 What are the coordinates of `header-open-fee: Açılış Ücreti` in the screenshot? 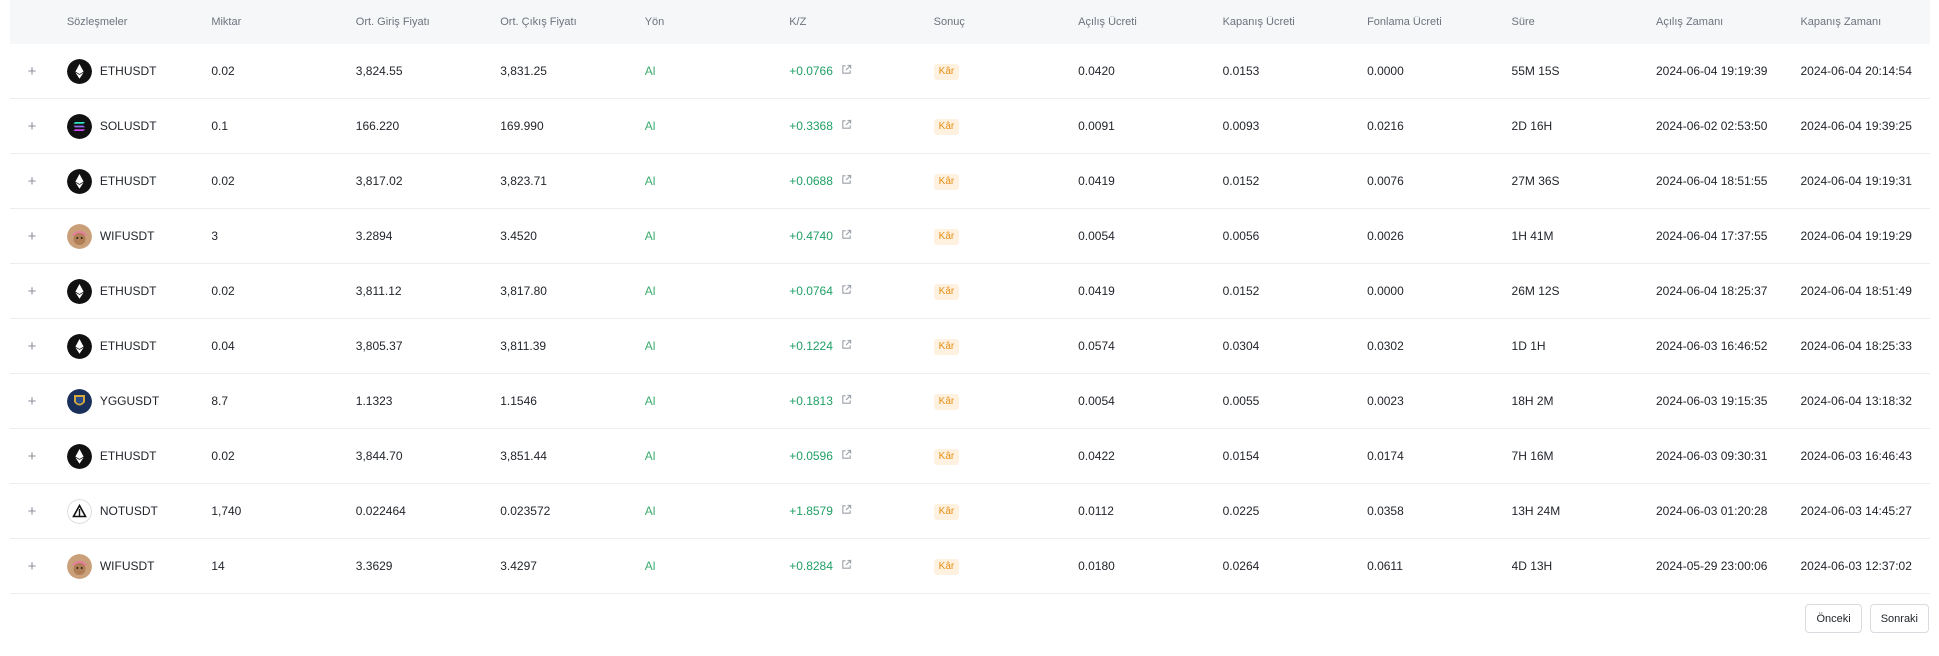 It's located at (1150, 22).